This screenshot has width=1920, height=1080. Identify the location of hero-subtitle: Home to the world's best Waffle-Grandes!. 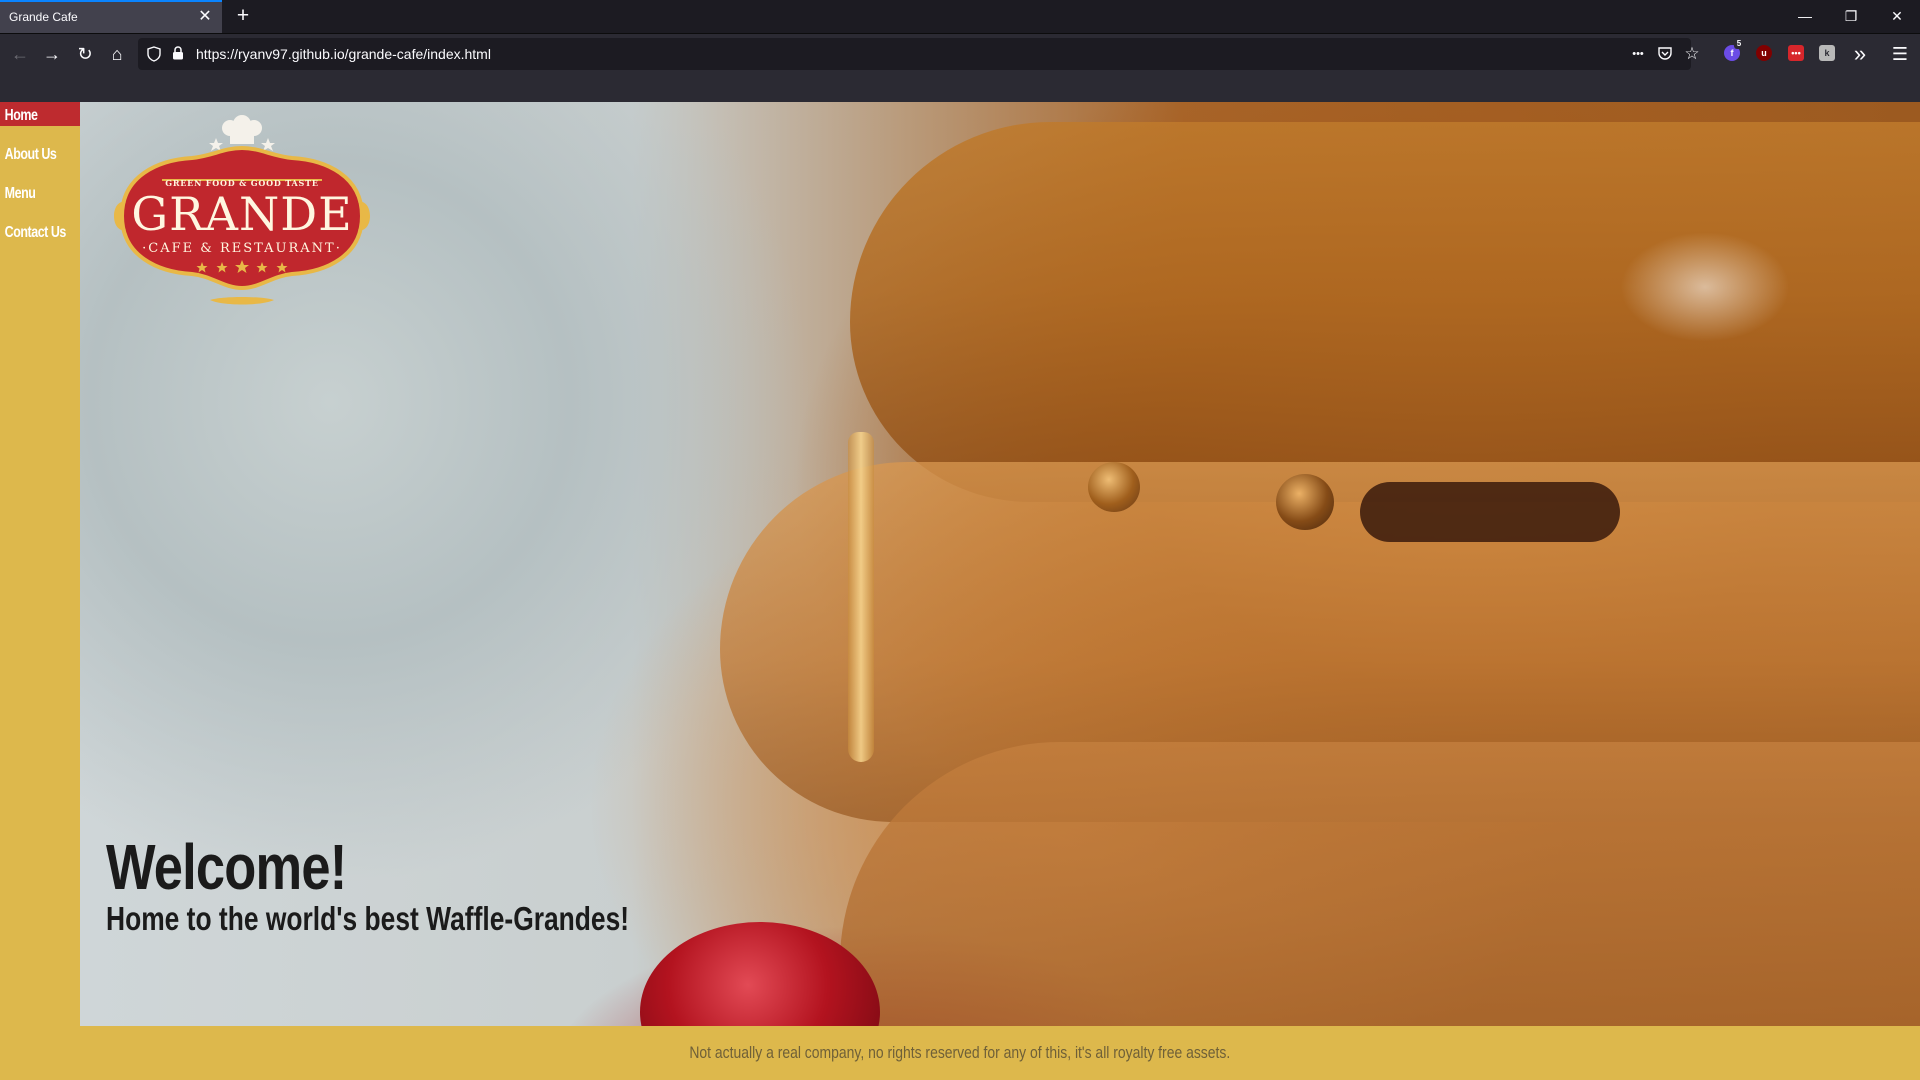
(368, 919).